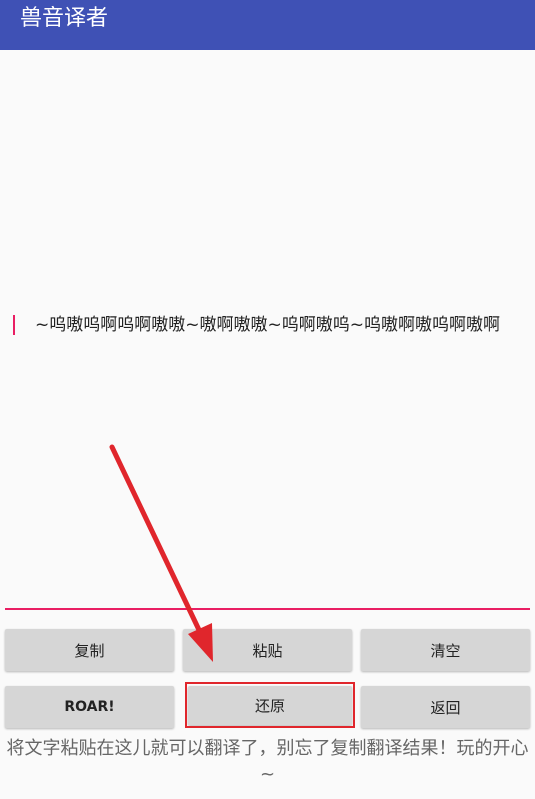 This screenshot has height=799, width=535. I want to click on copy-button: 复制, so click(89, 650).